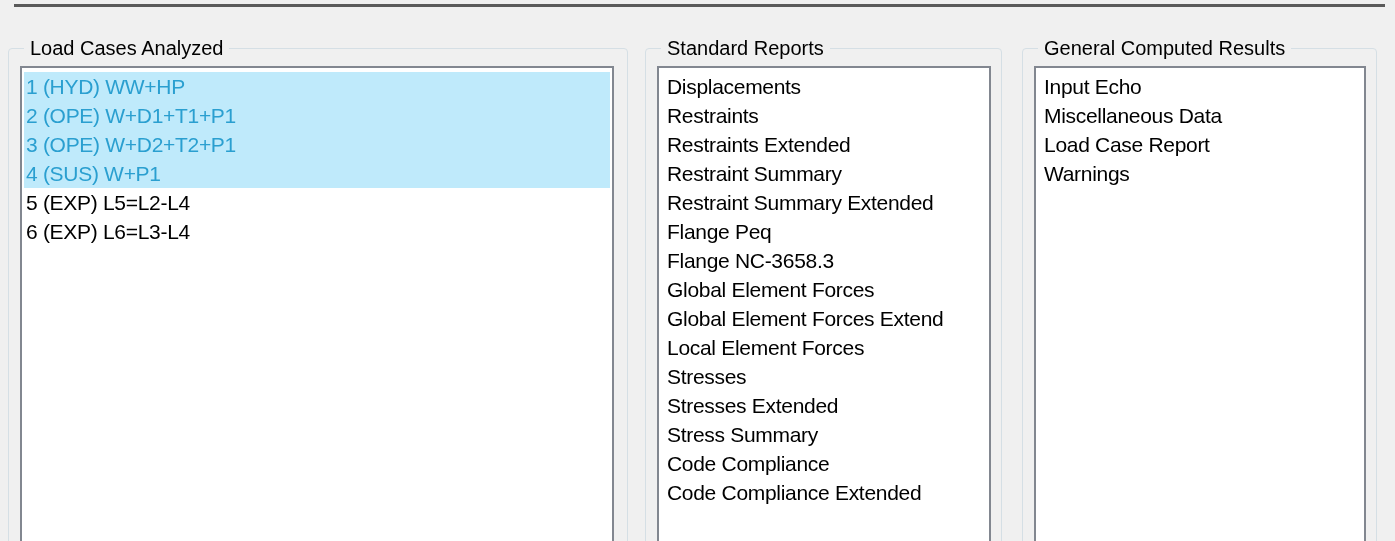  Describe the element at coordinates (826, 463) in the screenshot. I see `list-item: Code Compliance` at that location.